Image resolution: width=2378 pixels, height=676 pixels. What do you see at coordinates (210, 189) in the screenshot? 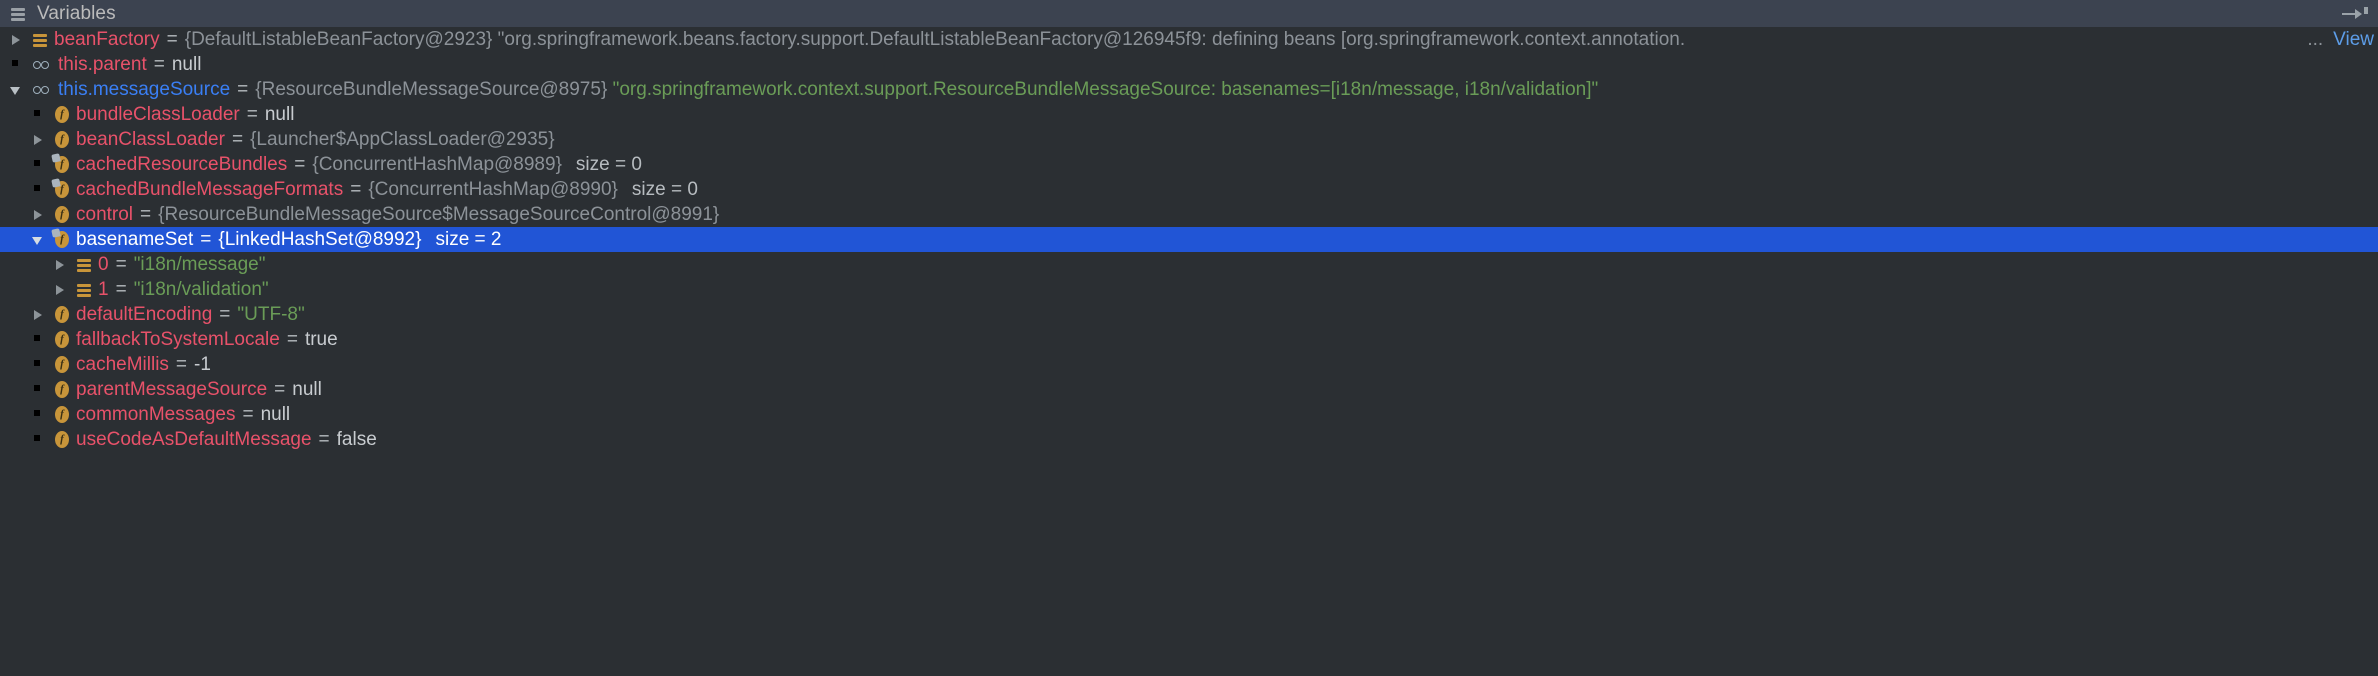
I see `variable-name: cachedBundleMessageFormats` at bounding box center [210, 189].